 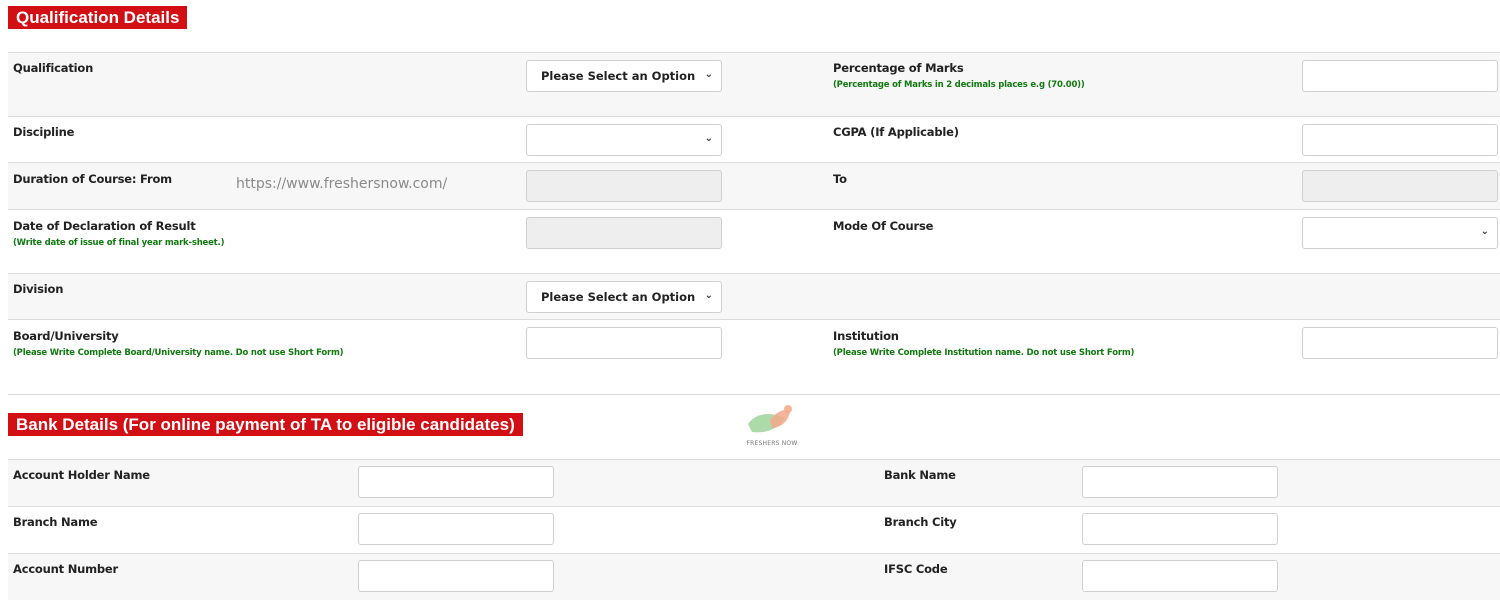 I want to click on qualification-select: Please Select an Option ⌄, so click(x=624, y=76).